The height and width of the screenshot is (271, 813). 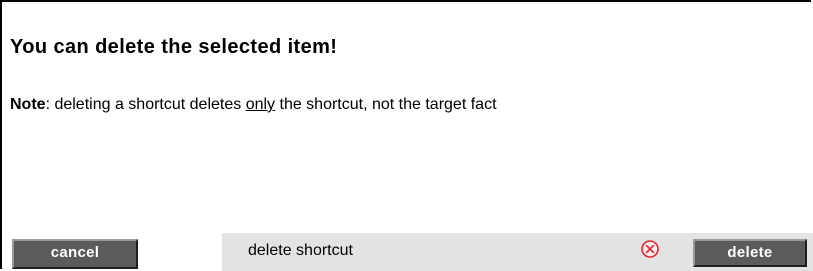 What do you see at coordinates (145, 104) in the screenshot?
I see `note-text-before: : deleting a shortcut deletes` at bounding box center [145, 104].